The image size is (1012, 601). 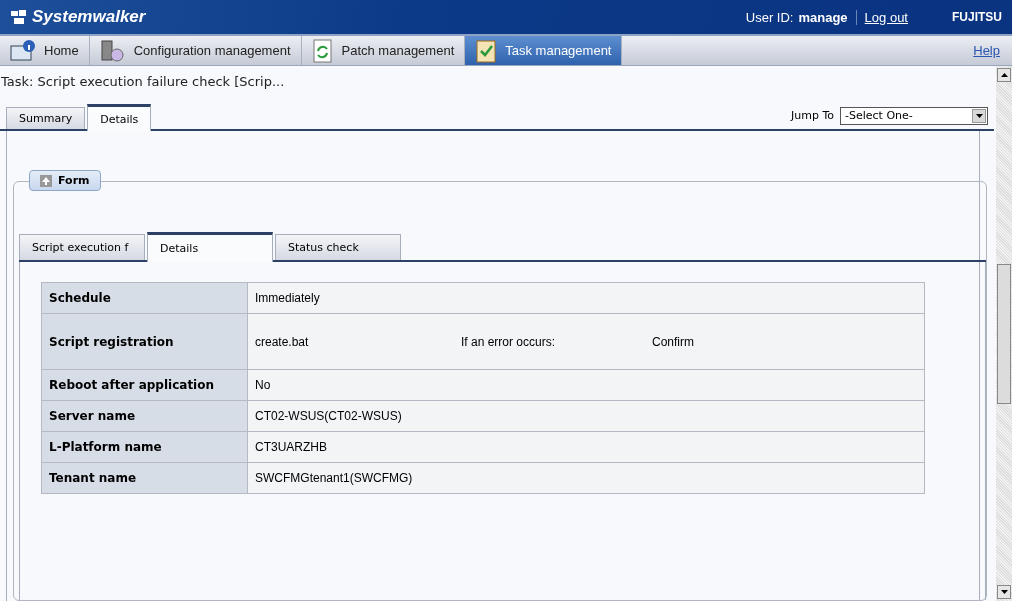 I want to click on scroll-thumb, so click(x=1004, y=333).